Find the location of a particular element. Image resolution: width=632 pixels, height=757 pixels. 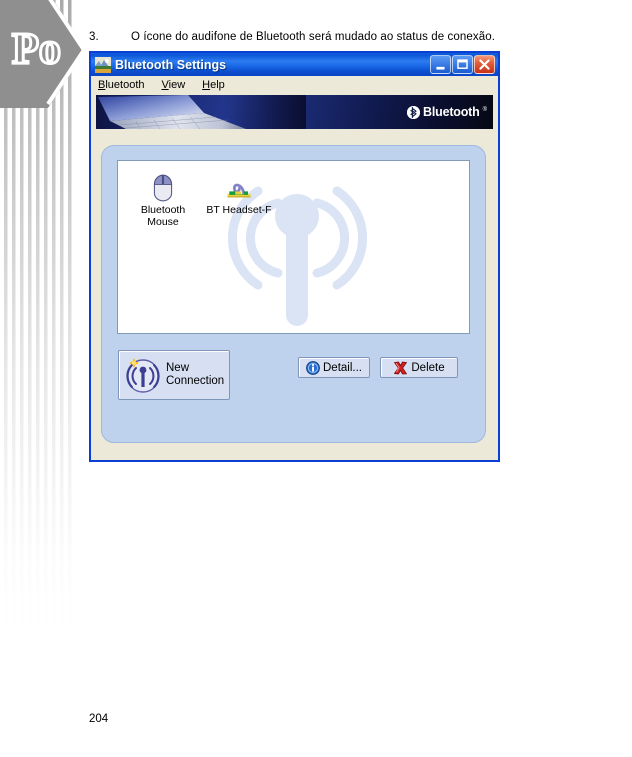

device-label-line1: Bluetooth is located at coordinates (163, 210).